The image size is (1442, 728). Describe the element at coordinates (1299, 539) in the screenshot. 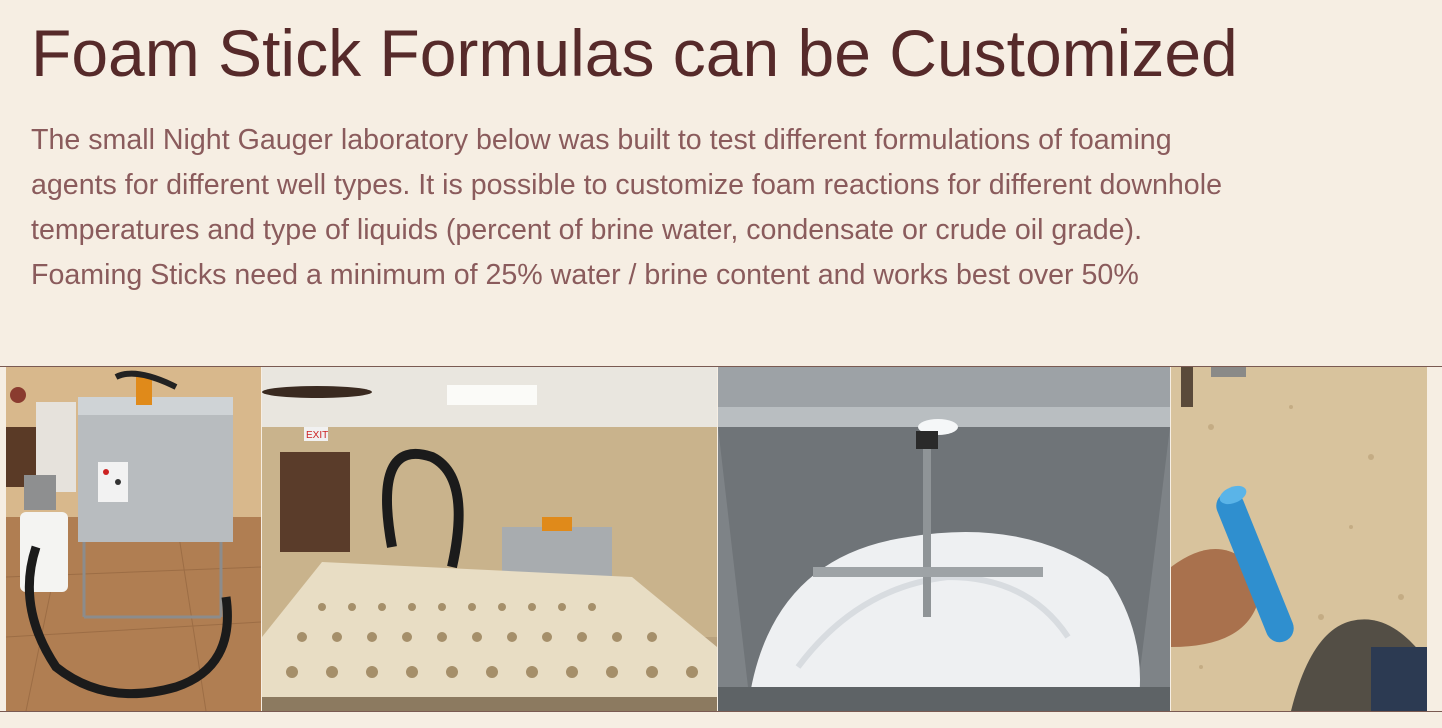

I see `foam-stick-photo` at that location.